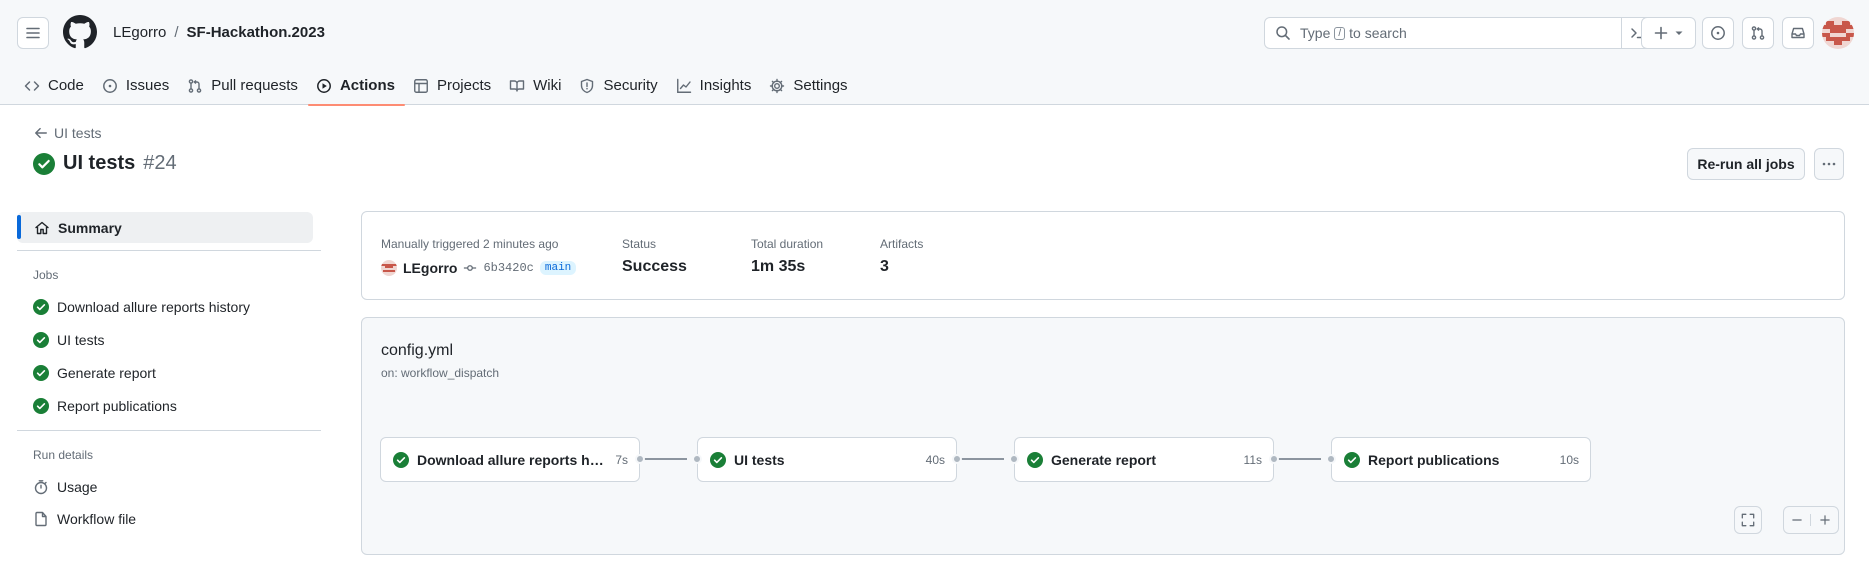 This screenshot has width=1869, height=565. Describe the element at coordinates (1458, 33) in the screenshot. I see `search-input: Type / to search` at that location.